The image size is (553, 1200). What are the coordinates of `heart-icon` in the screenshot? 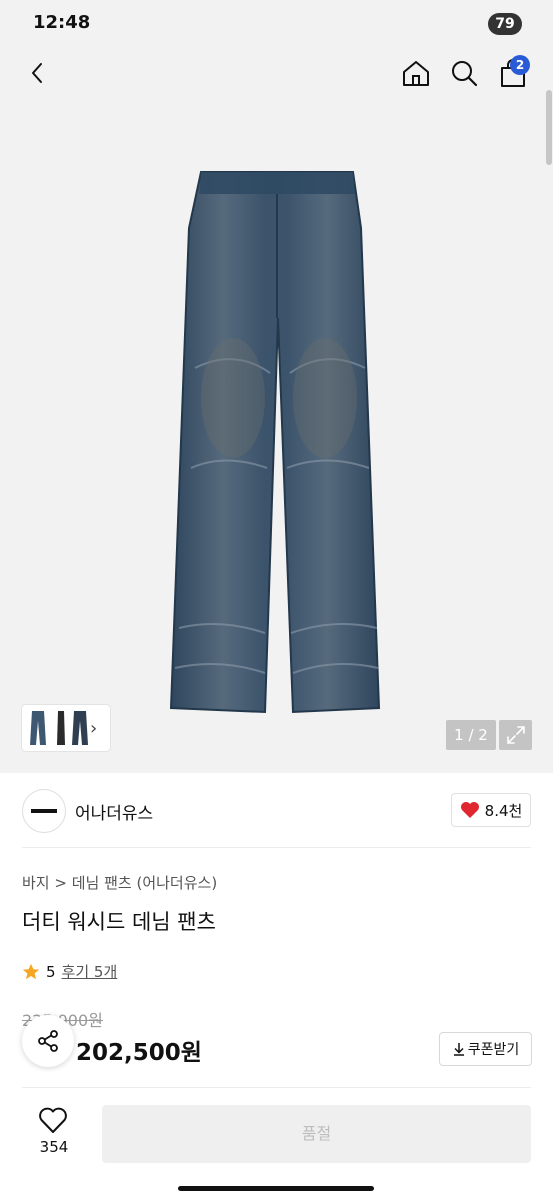 It's located at (469, 810).